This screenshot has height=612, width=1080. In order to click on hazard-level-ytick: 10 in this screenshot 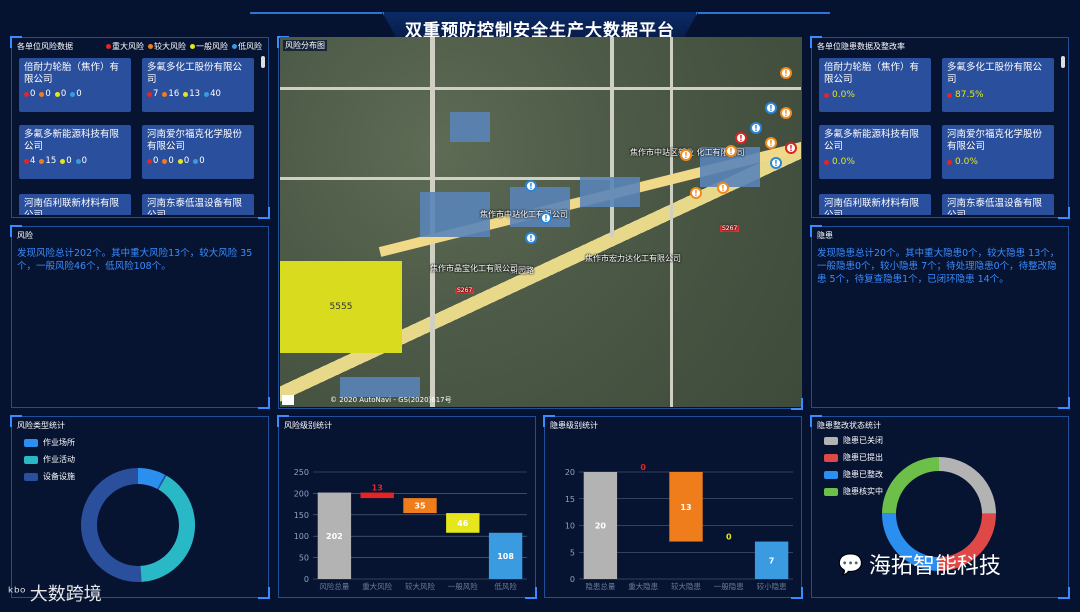, I will do `click(570, 526)`.